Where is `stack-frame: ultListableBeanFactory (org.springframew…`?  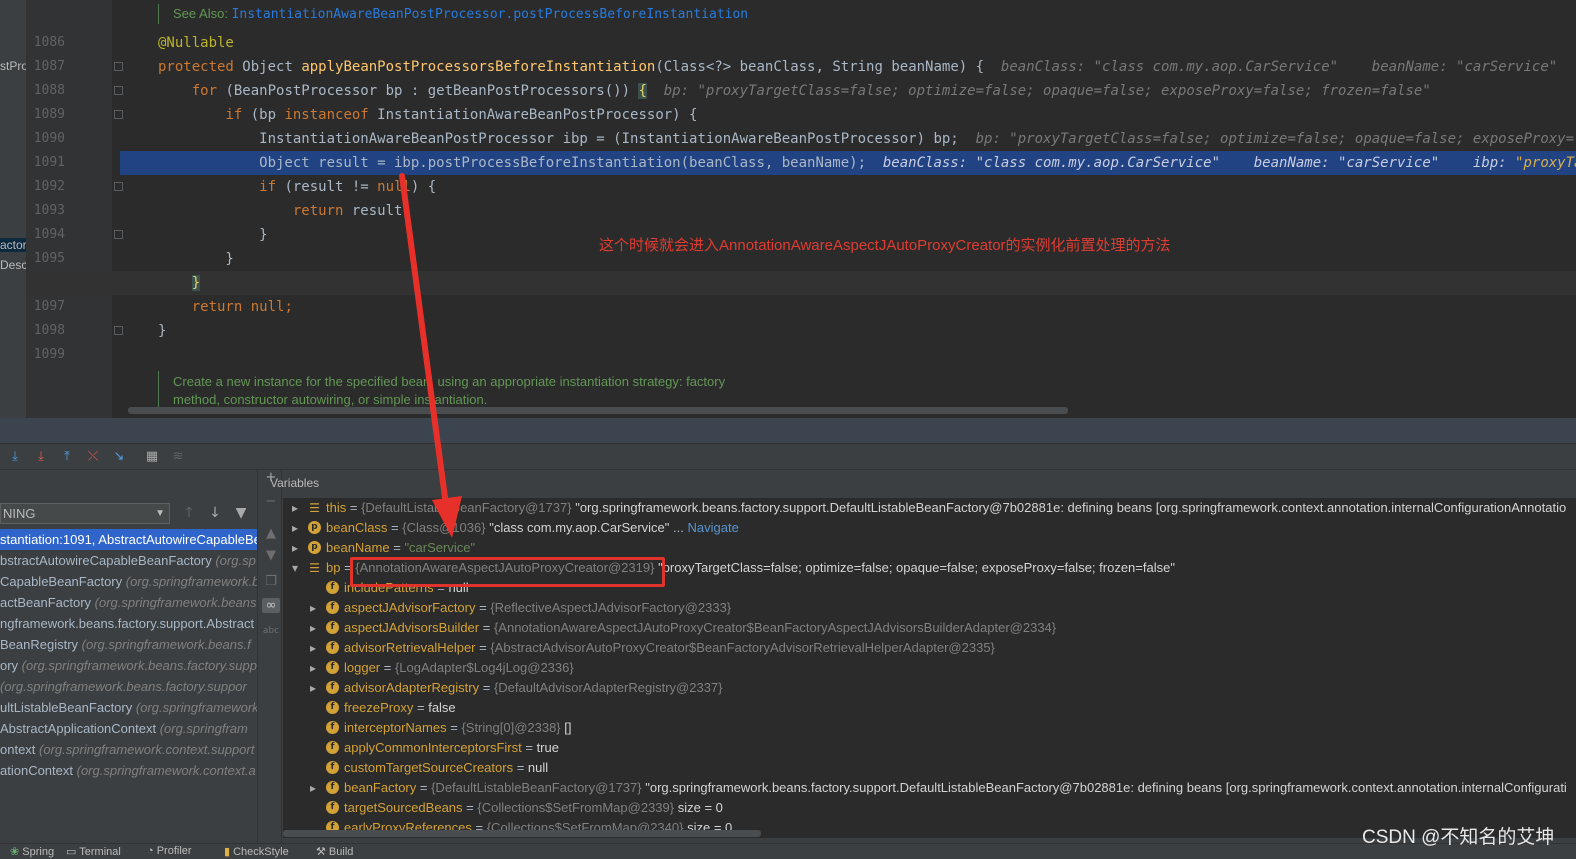
stack-frame: ultListableBeanFactory (org.springframew… is located at coordinates (128, 707).